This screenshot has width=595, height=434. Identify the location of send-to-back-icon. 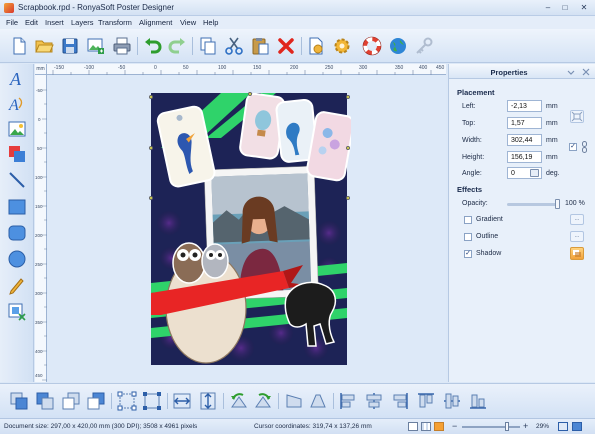
(96, 401).